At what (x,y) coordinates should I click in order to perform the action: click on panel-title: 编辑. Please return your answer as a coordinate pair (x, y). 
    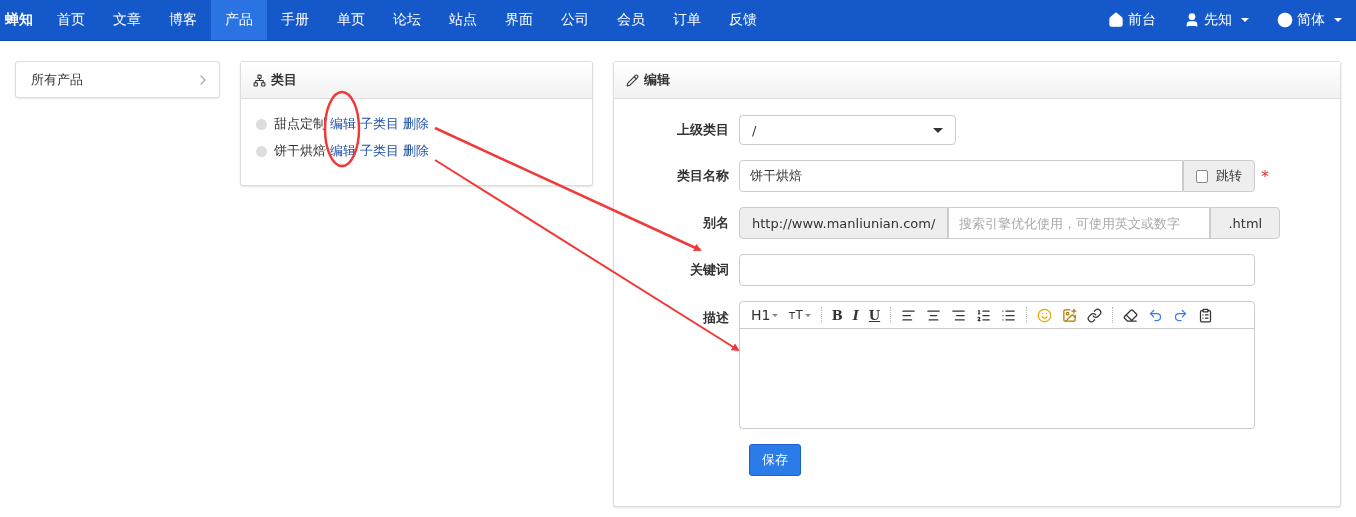
    Looking at the image, I should click on (657, 80).